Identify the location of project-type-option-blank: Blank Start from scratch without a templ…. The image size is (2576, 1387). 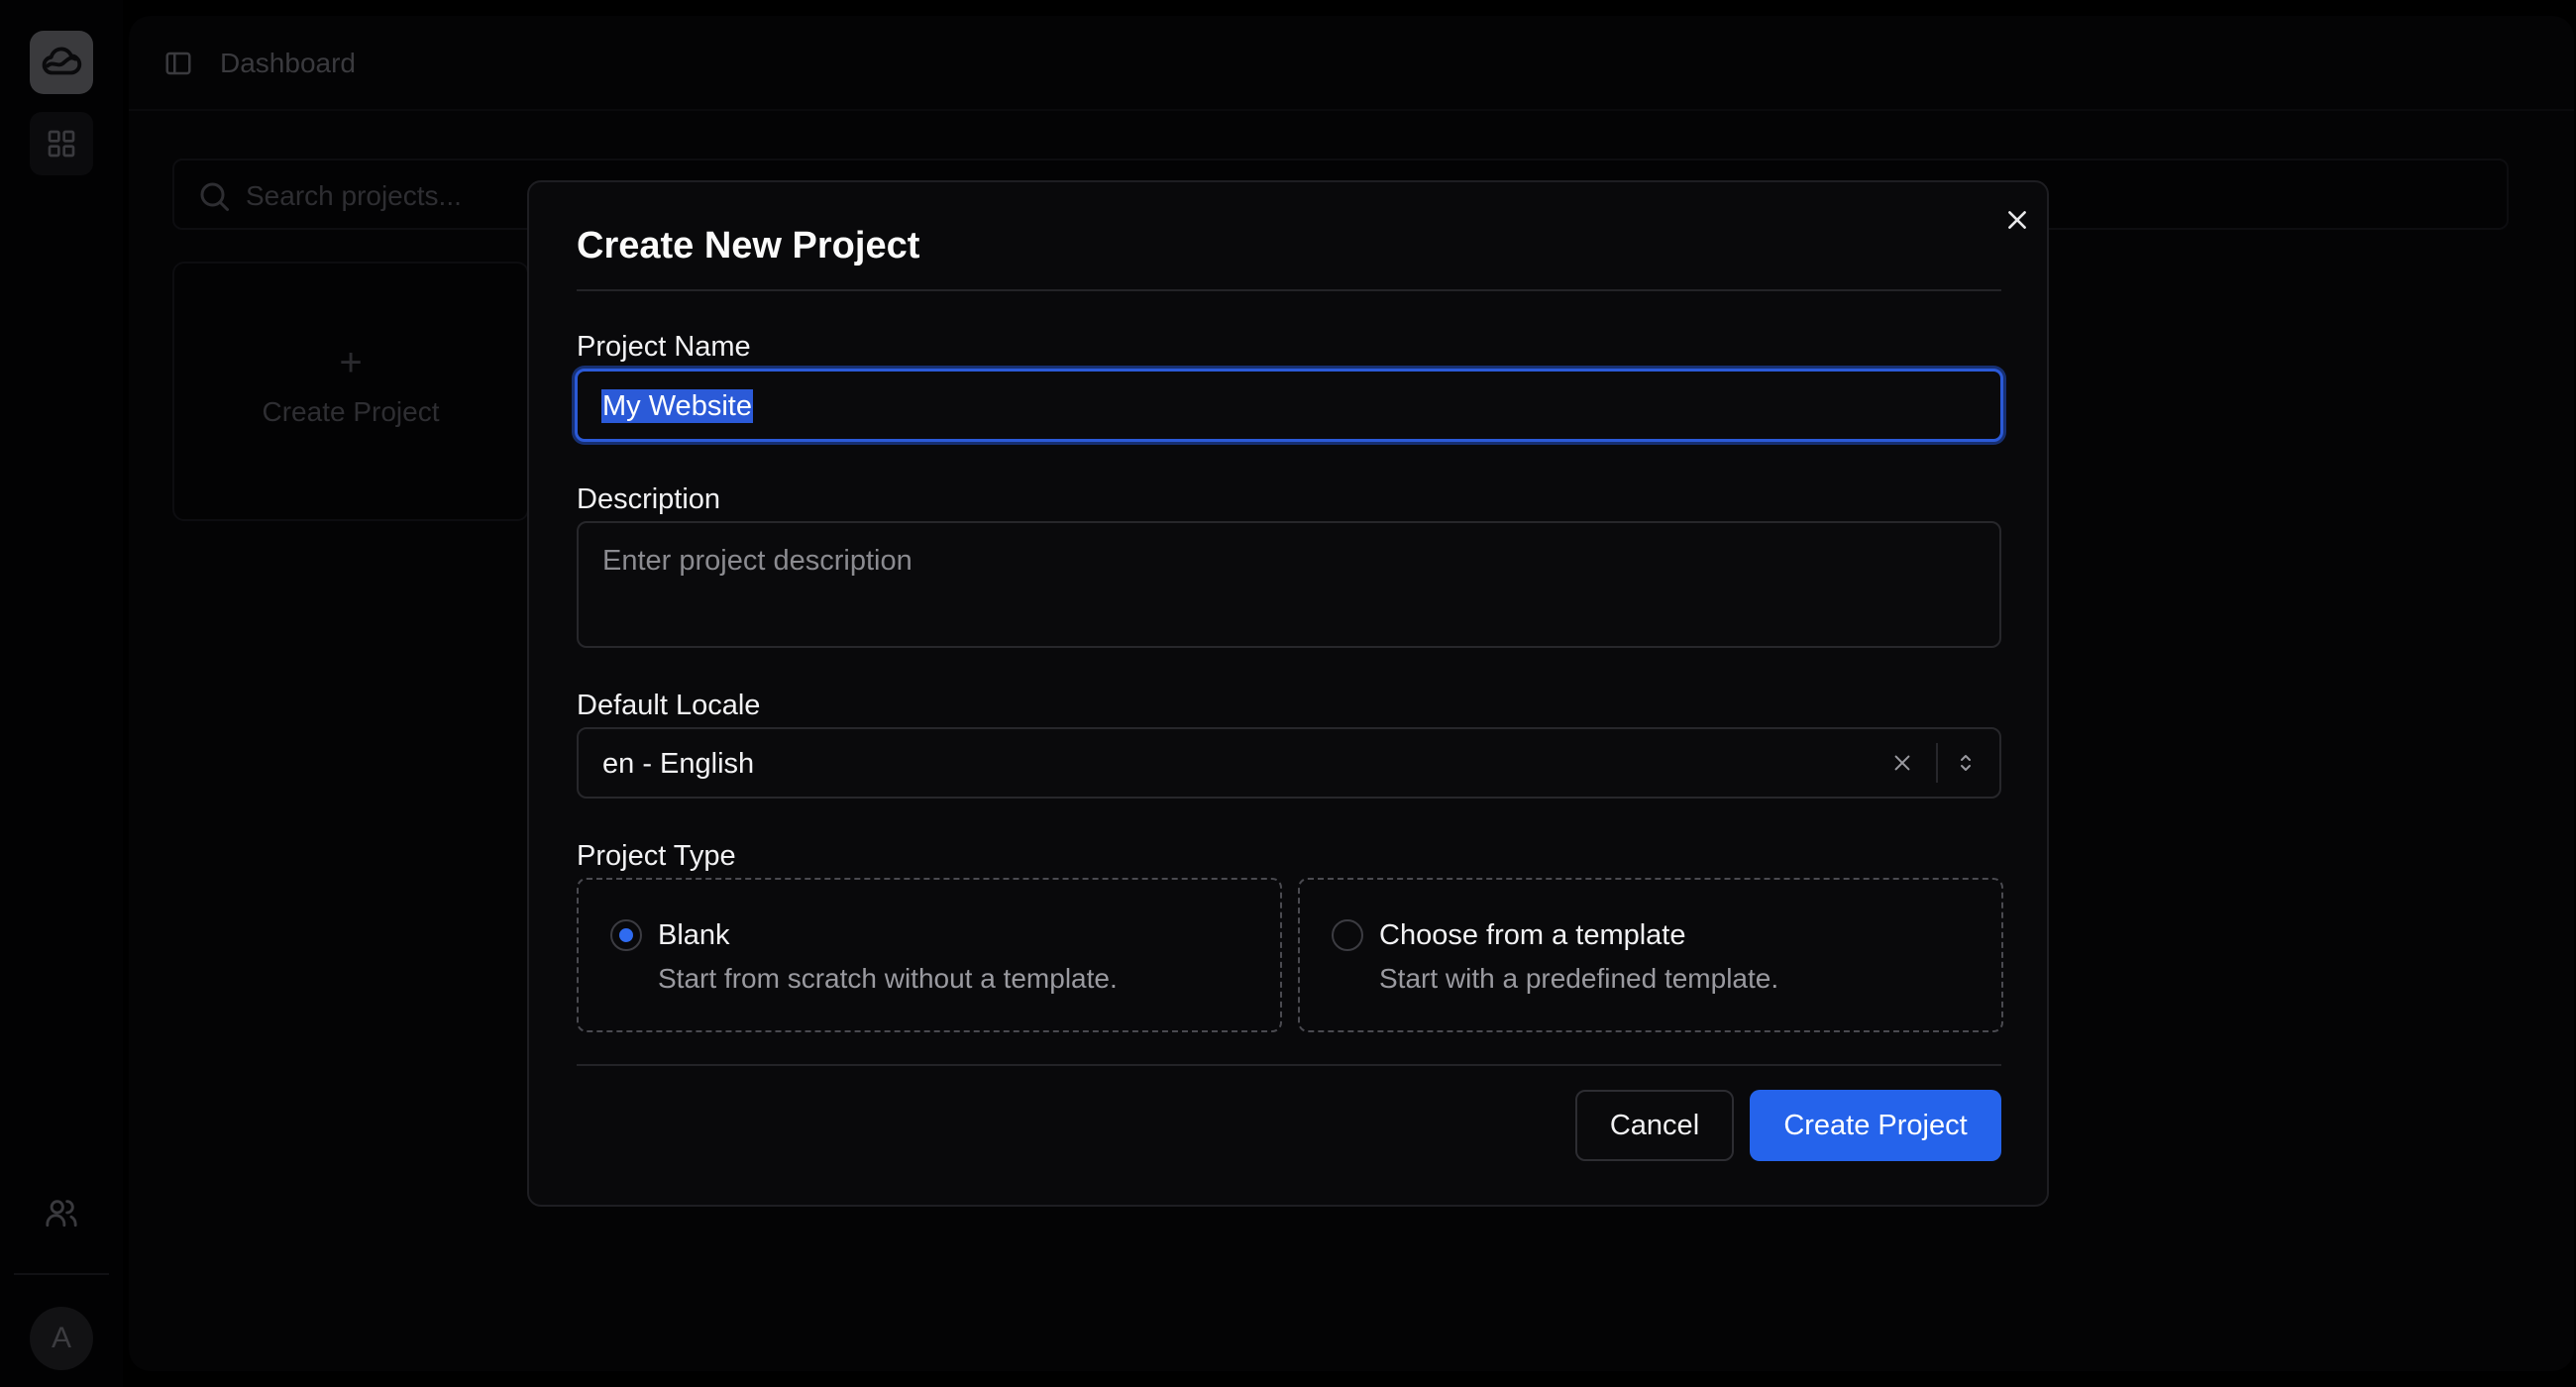
(929, 955).